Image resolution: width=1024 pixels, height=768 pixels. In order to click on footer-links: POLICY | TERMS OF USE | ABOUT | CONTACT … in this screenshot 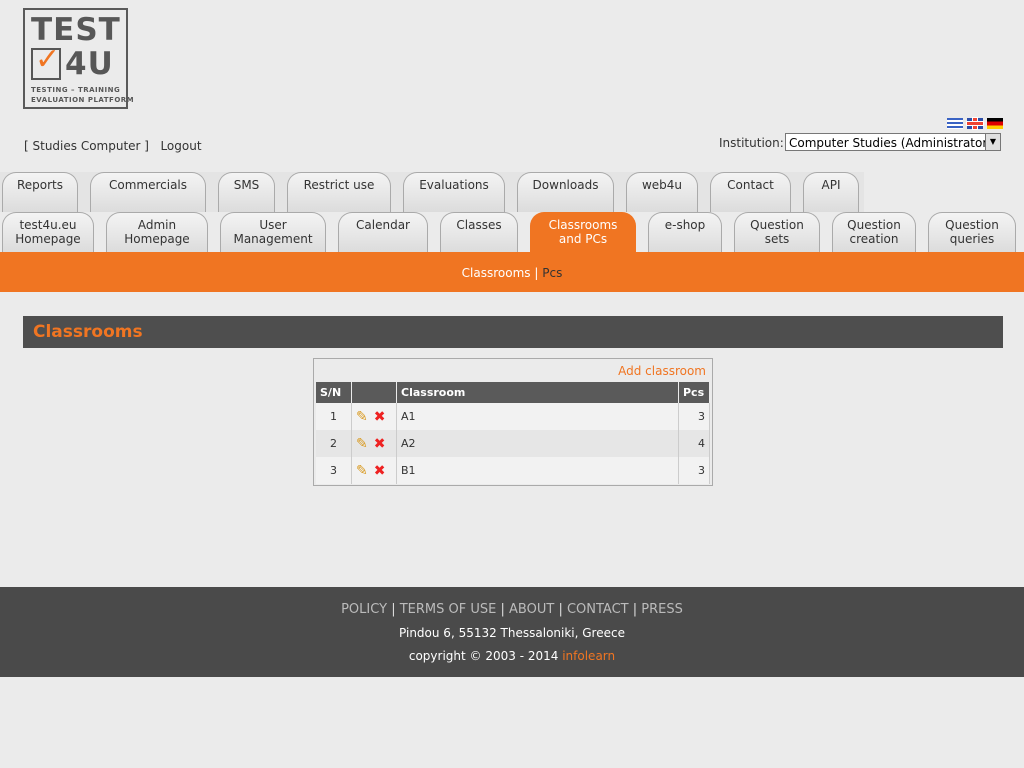, I will do `click(512, 609)`.